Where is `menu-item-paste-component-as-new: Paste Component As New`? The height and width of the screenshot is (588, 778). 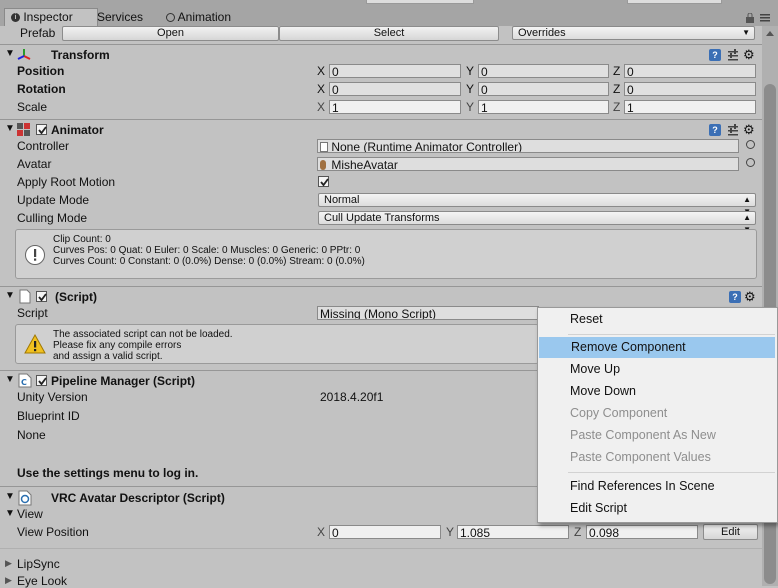 menu-item-paste-component-as-new: Paste Component As New is located at coordinates (643, 435).